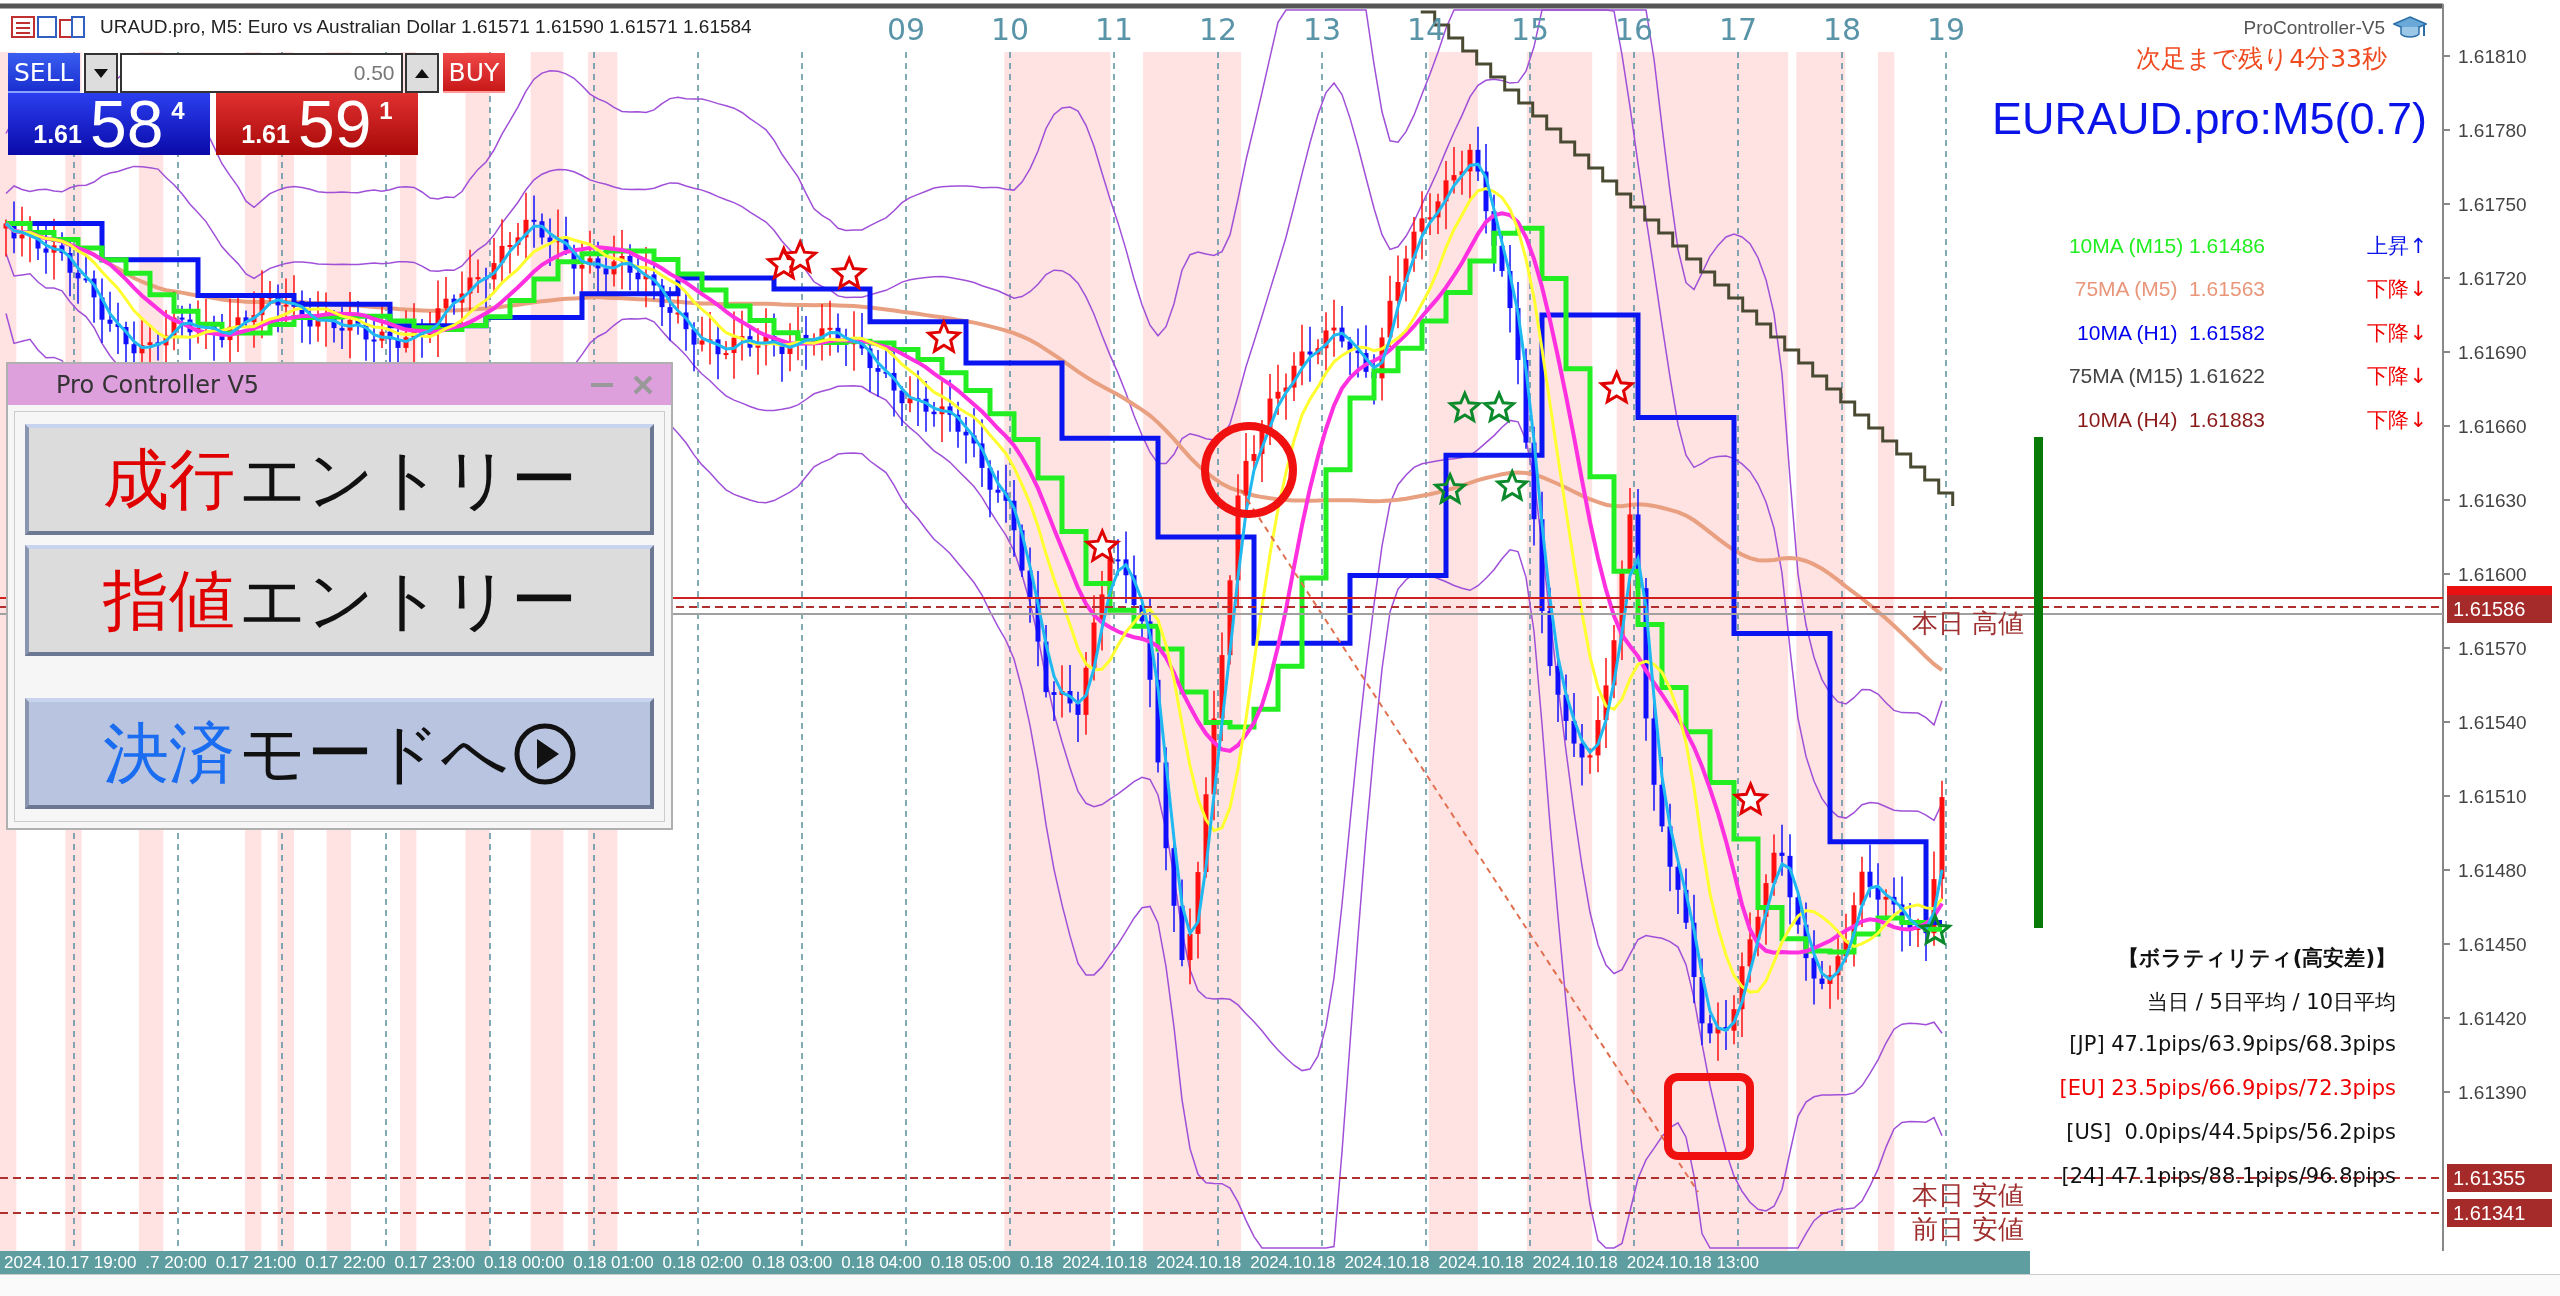 The height and width of the screenshot is (1296, 2560). What do you see at coordinates (434, 1262) in the screenshot?
I see `time-axis-label: 0.17 23:00` at bounding box center [434, 1262].